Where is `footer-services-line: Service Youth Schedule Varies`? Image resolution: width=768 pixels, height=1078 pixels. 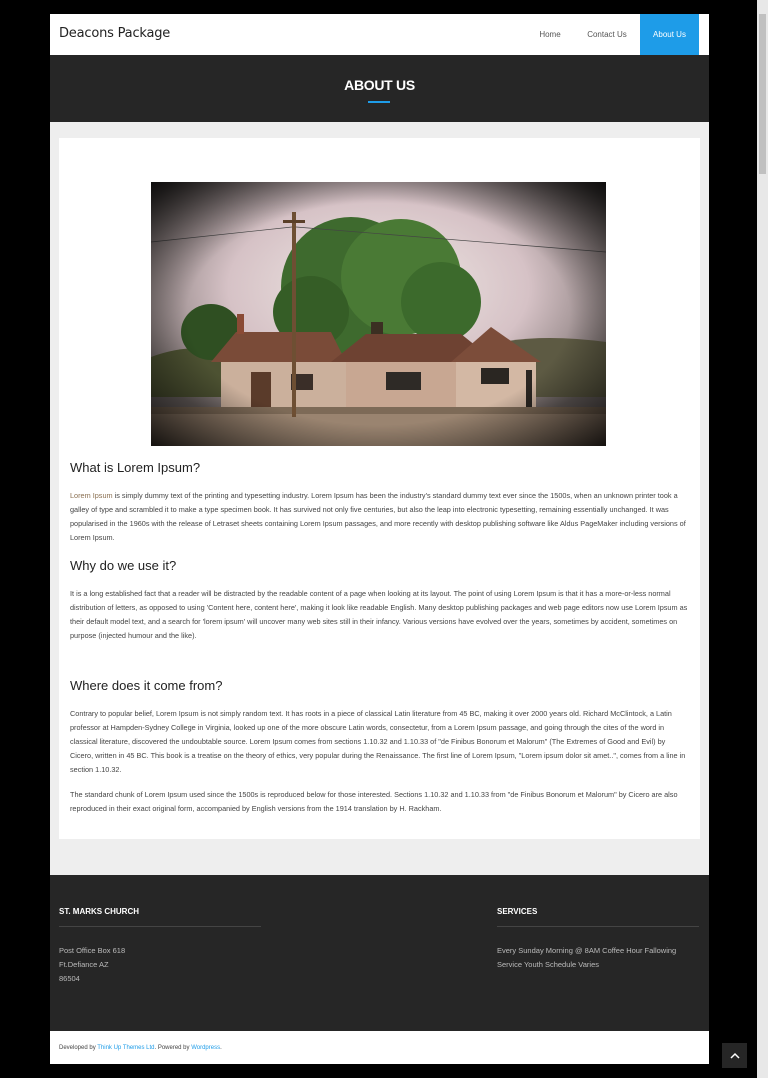 footer-services-line: Service Youth Schedule Varies is located at coordinates (548, 964).